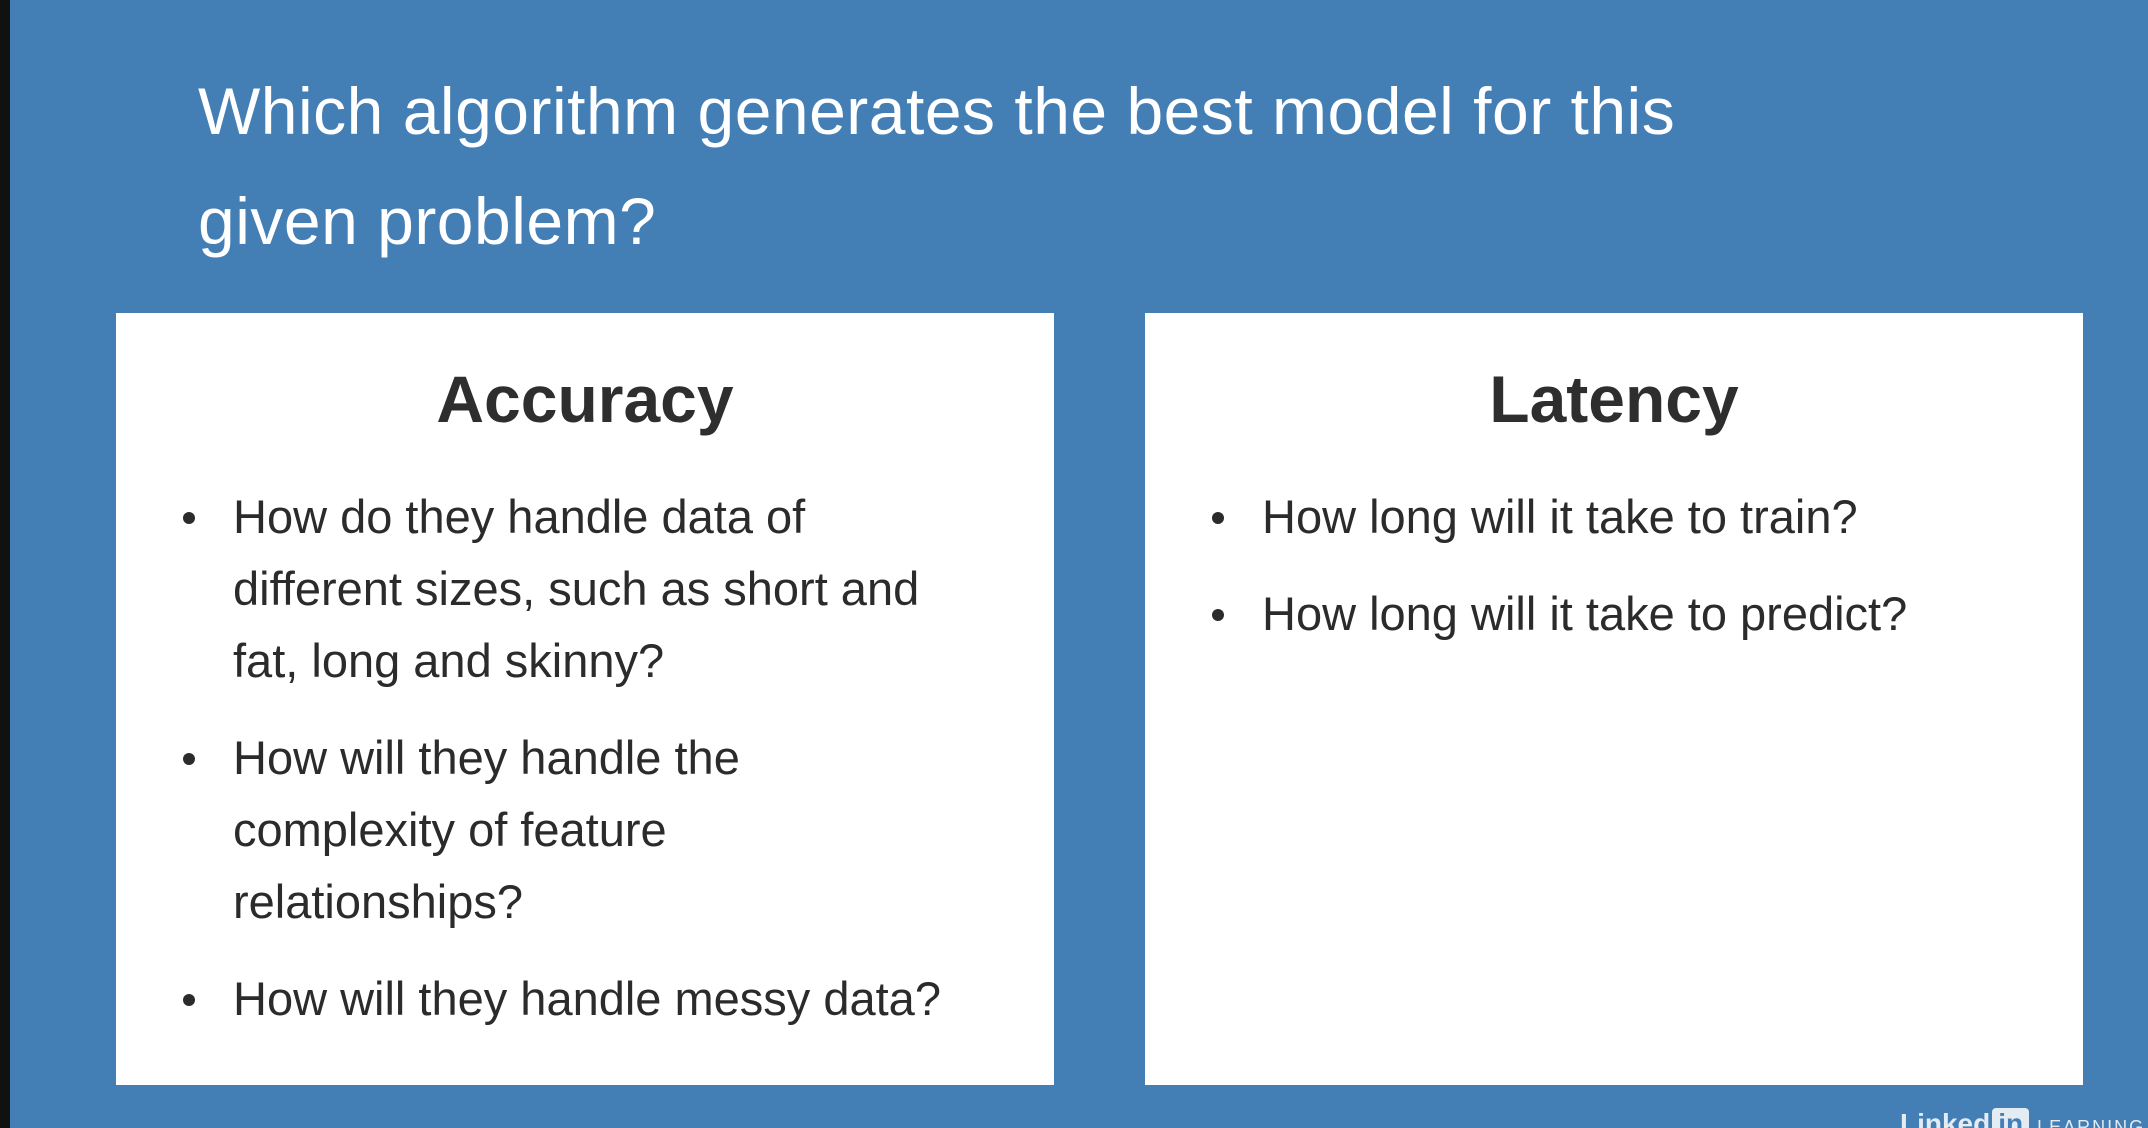  I want to click on bullet-line: How long will it take to predict?, so click(1585, 613).